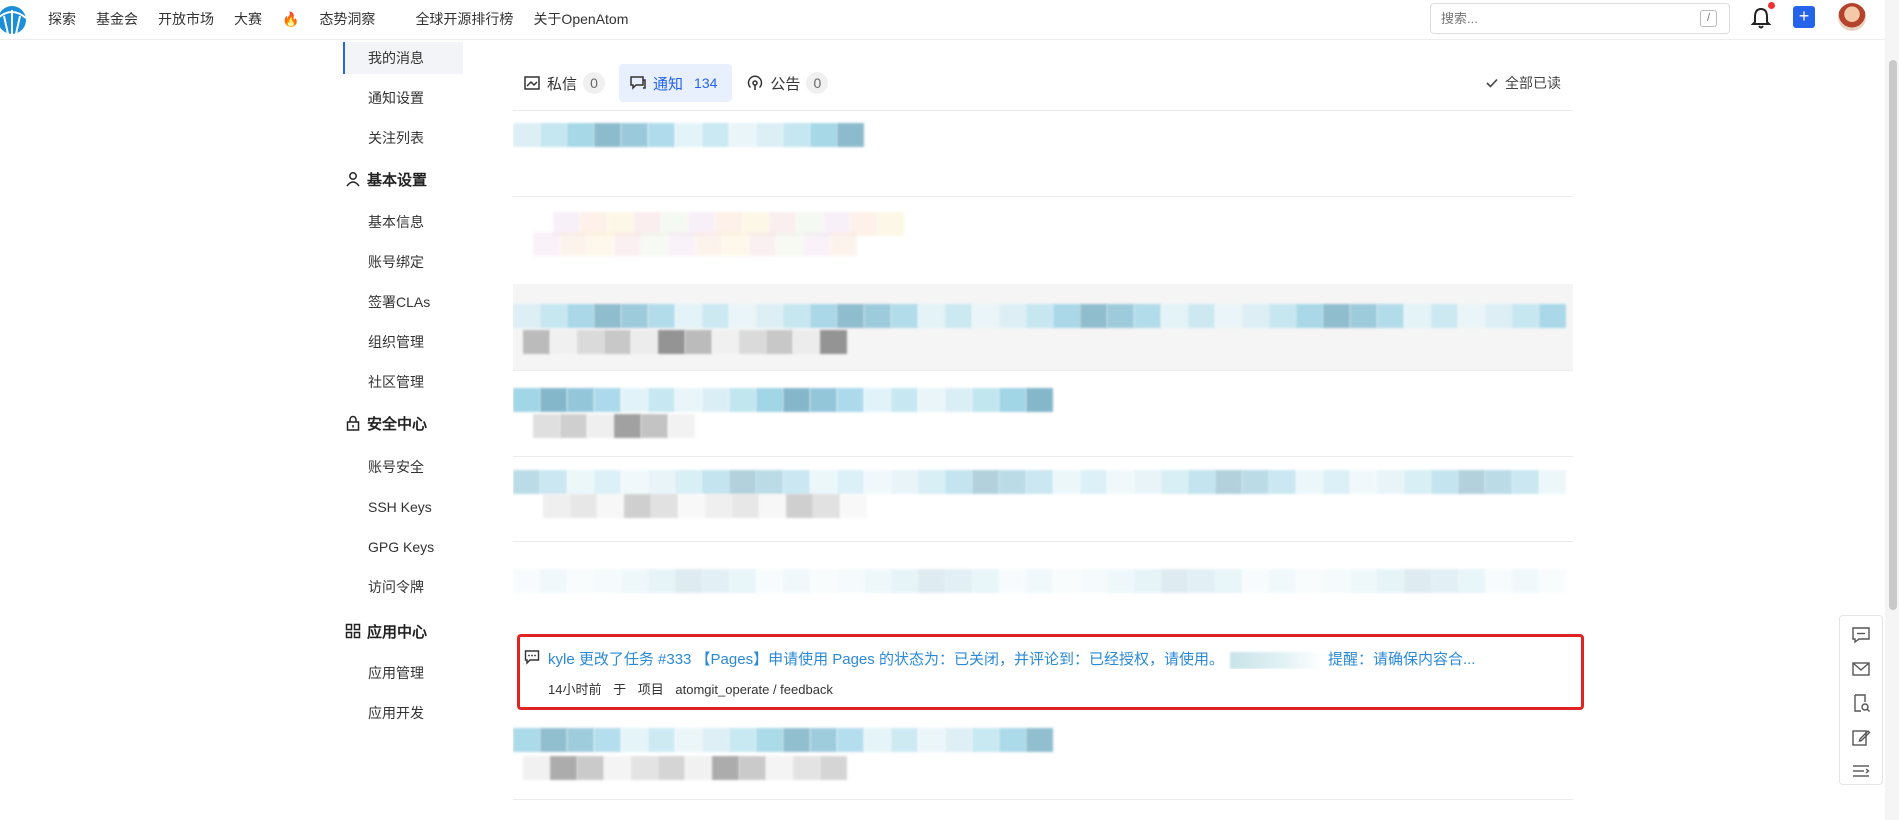 Image resolution: width=1899 pixels, height=820 pixels. What do you see at coordinates (403, 382) in the screenshot?
I see `sidebar-item-community: 社区管理` at bounding box center [403, 382].